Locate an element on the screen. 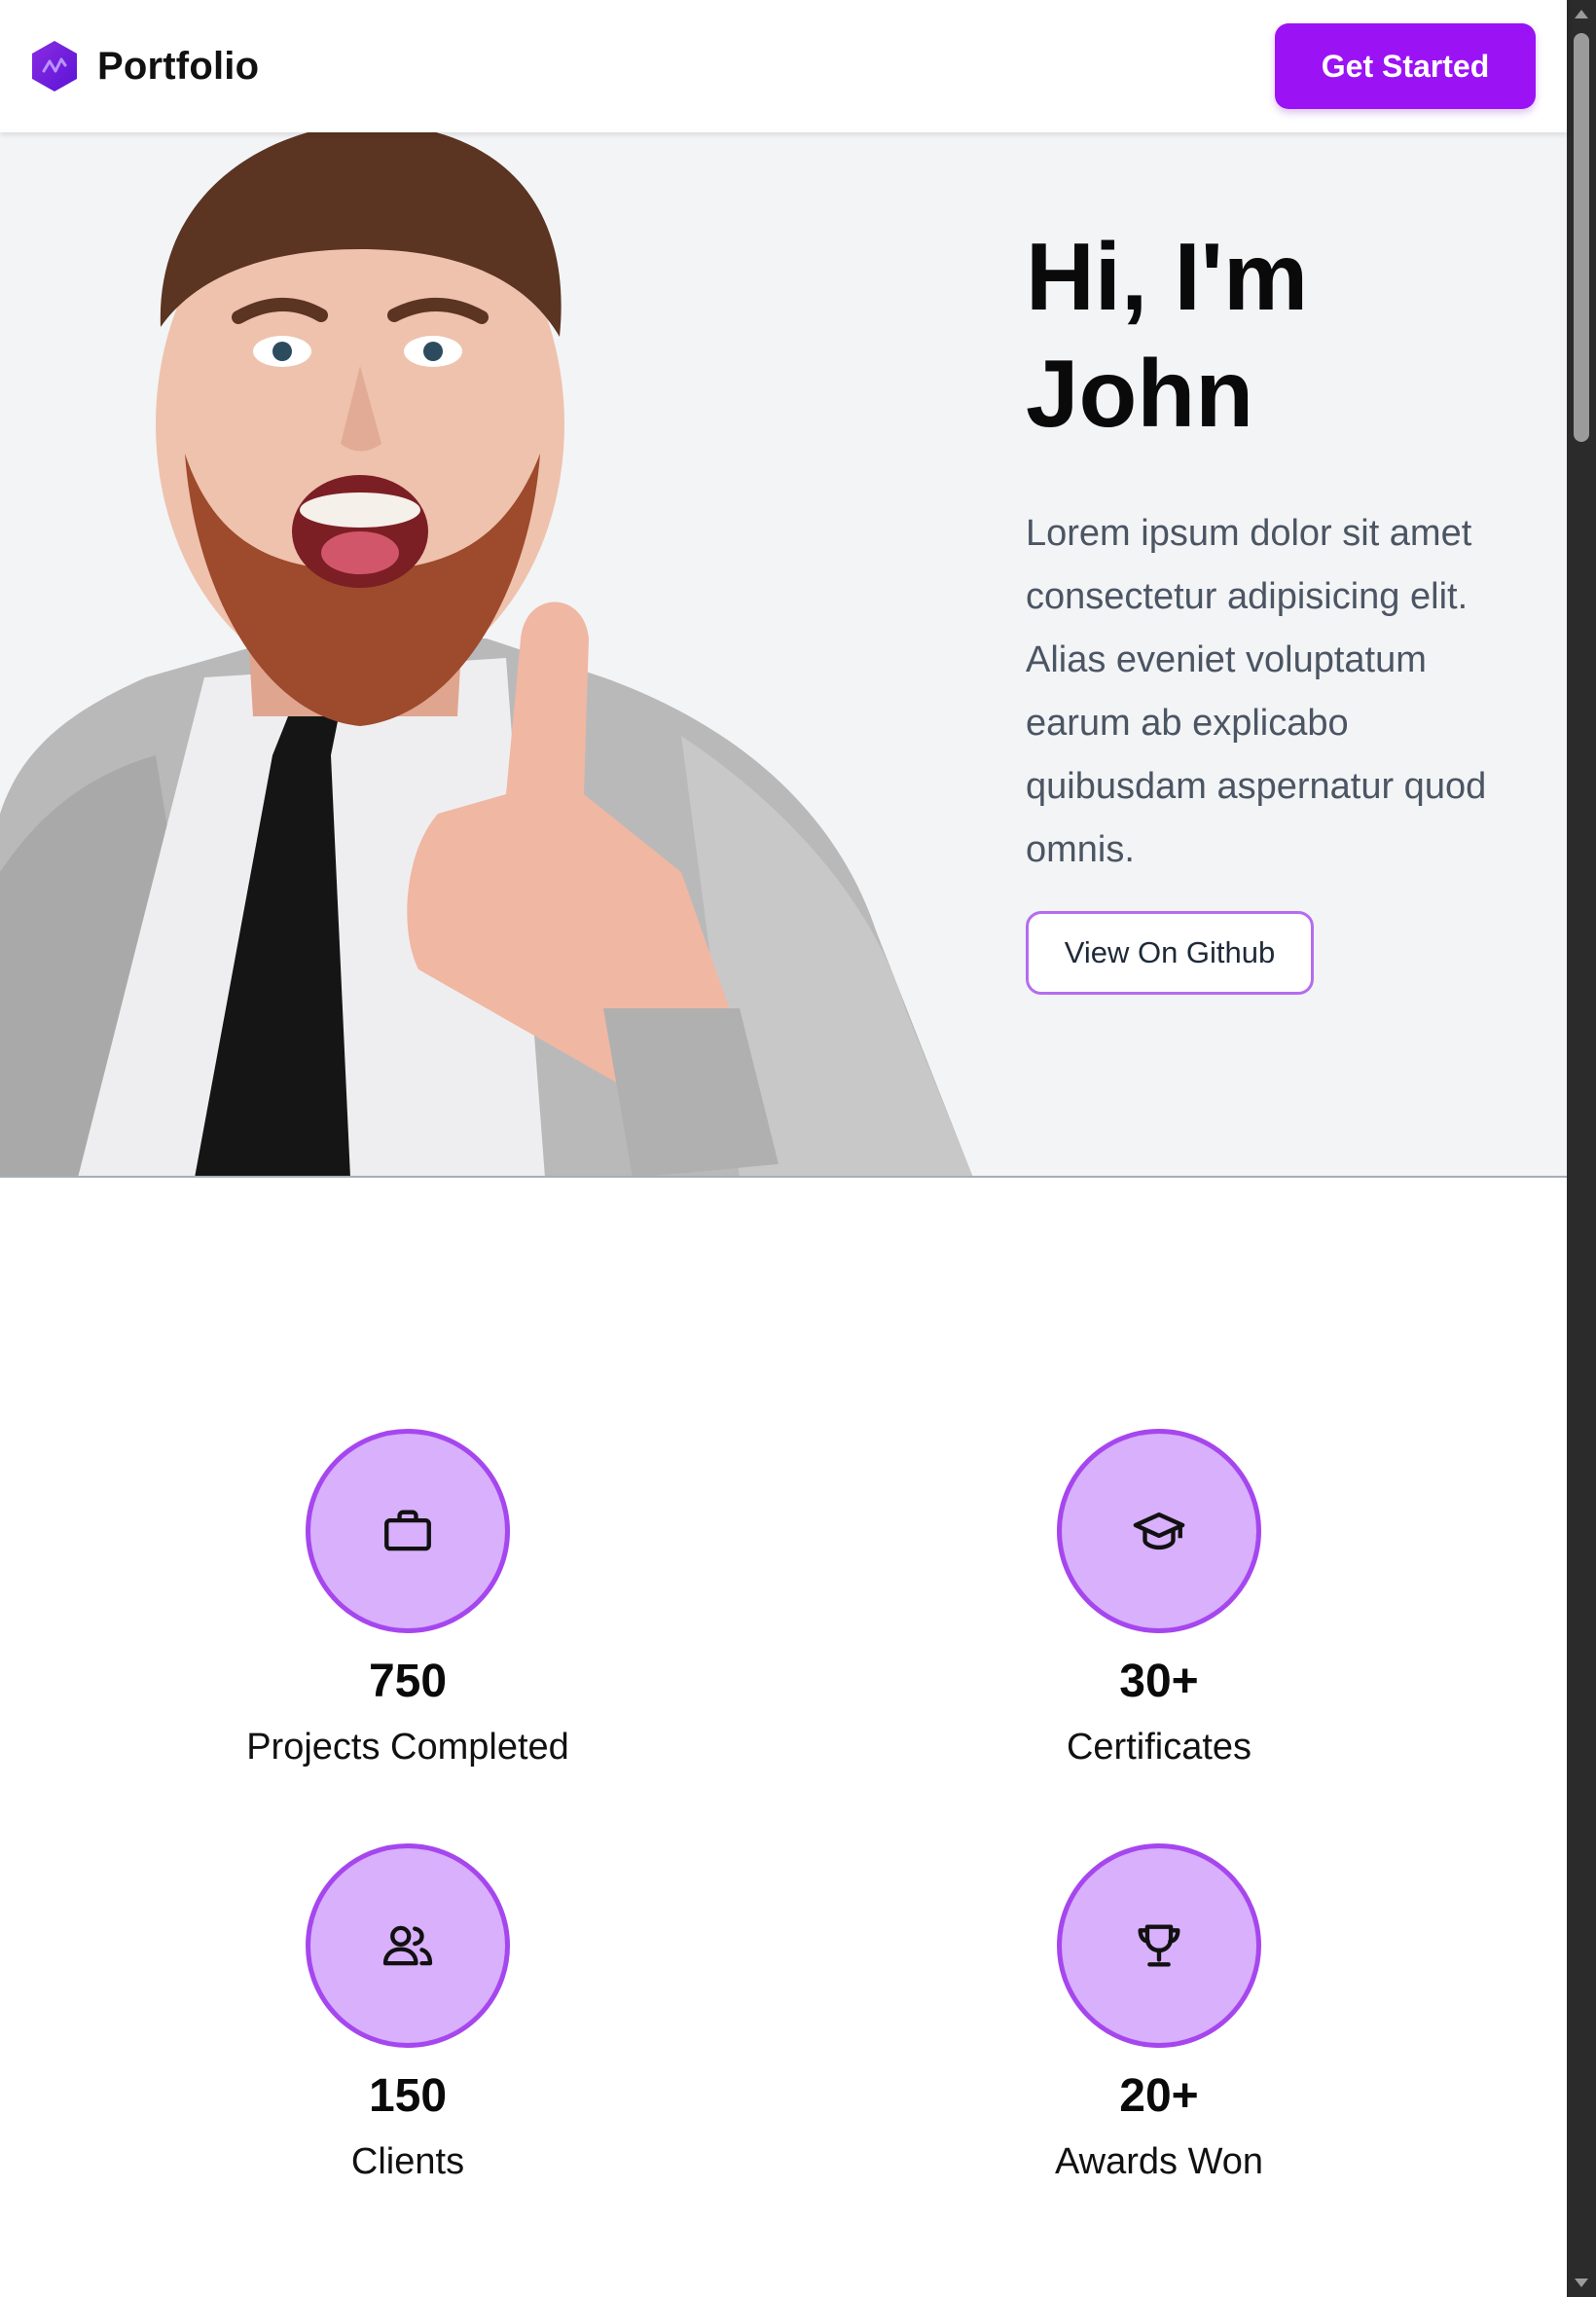 The height and width of the screenshot is (2297, 1596). stat-value: 20+ is located at coordinates (1159, 2096).